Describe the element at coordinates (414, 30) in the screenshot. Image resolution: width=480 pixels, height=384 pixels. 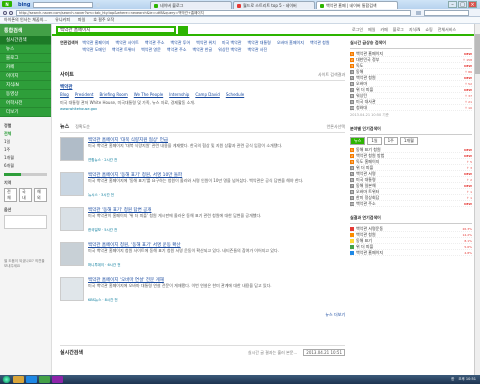
I see `top-link: 지식iN` at that location.